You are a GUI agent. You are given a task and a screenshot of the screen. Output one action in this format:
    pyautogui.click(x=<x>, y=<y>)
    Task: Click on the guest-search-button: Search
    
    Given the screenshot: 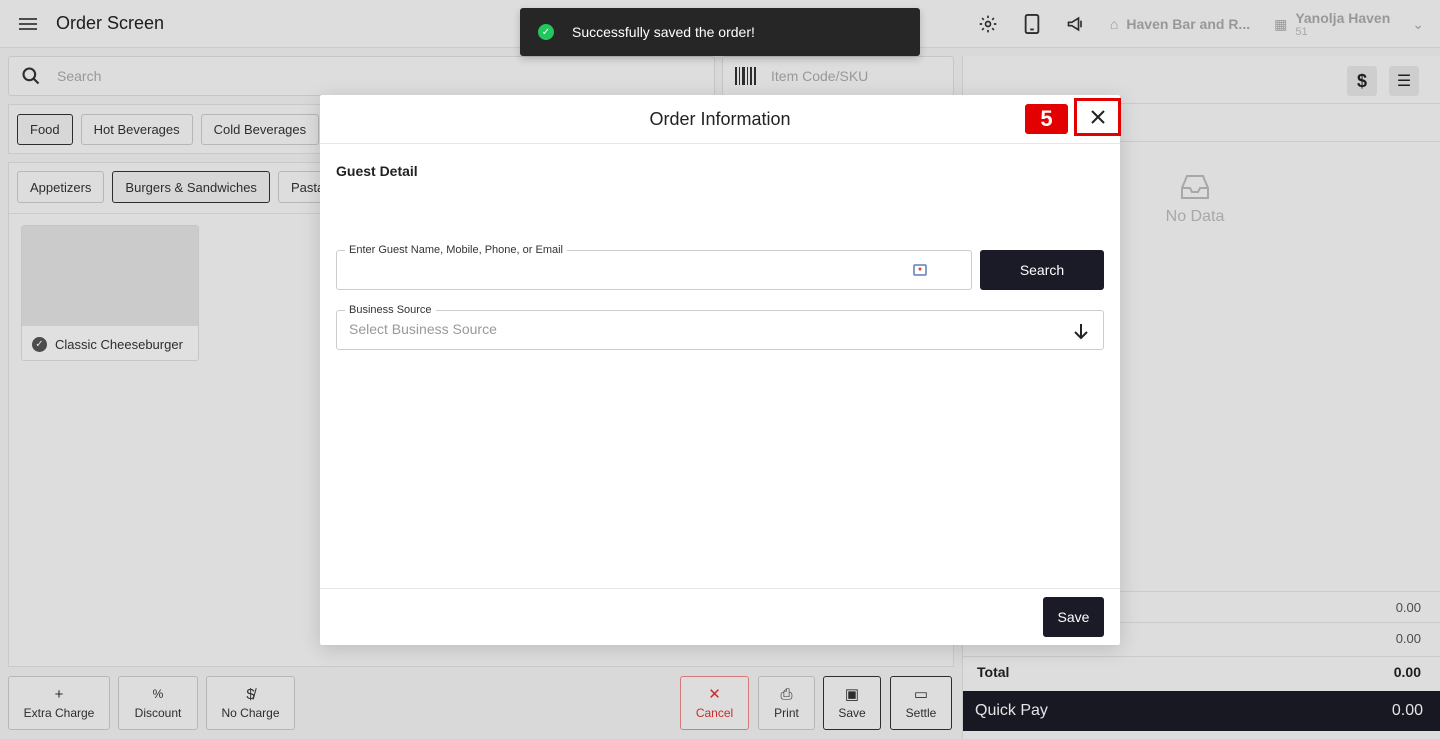 What is the action you would take?
    pyautogui.click(x=1042, y=270)
    